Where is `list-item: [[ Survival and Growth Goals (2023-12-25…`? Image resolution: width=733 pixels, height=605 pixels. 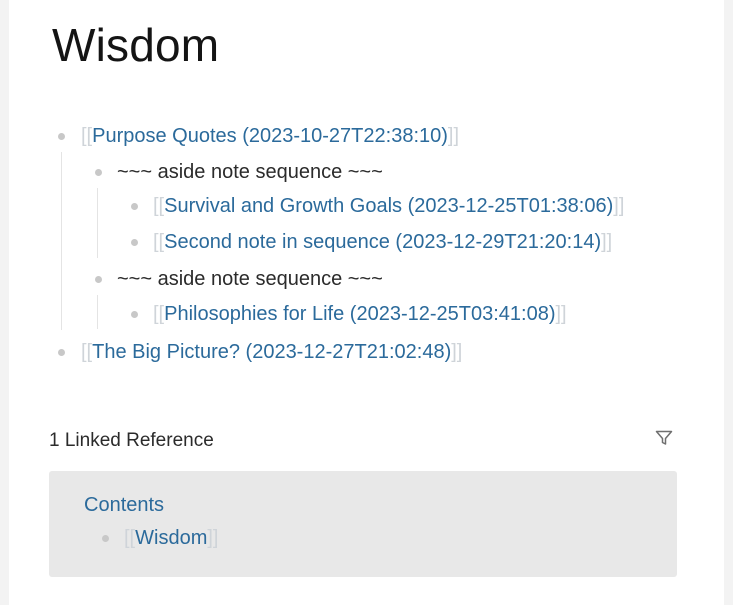 list-item: [[ Survival and Growth Goals (2023-12-25… is located at coordinates (377, 206).